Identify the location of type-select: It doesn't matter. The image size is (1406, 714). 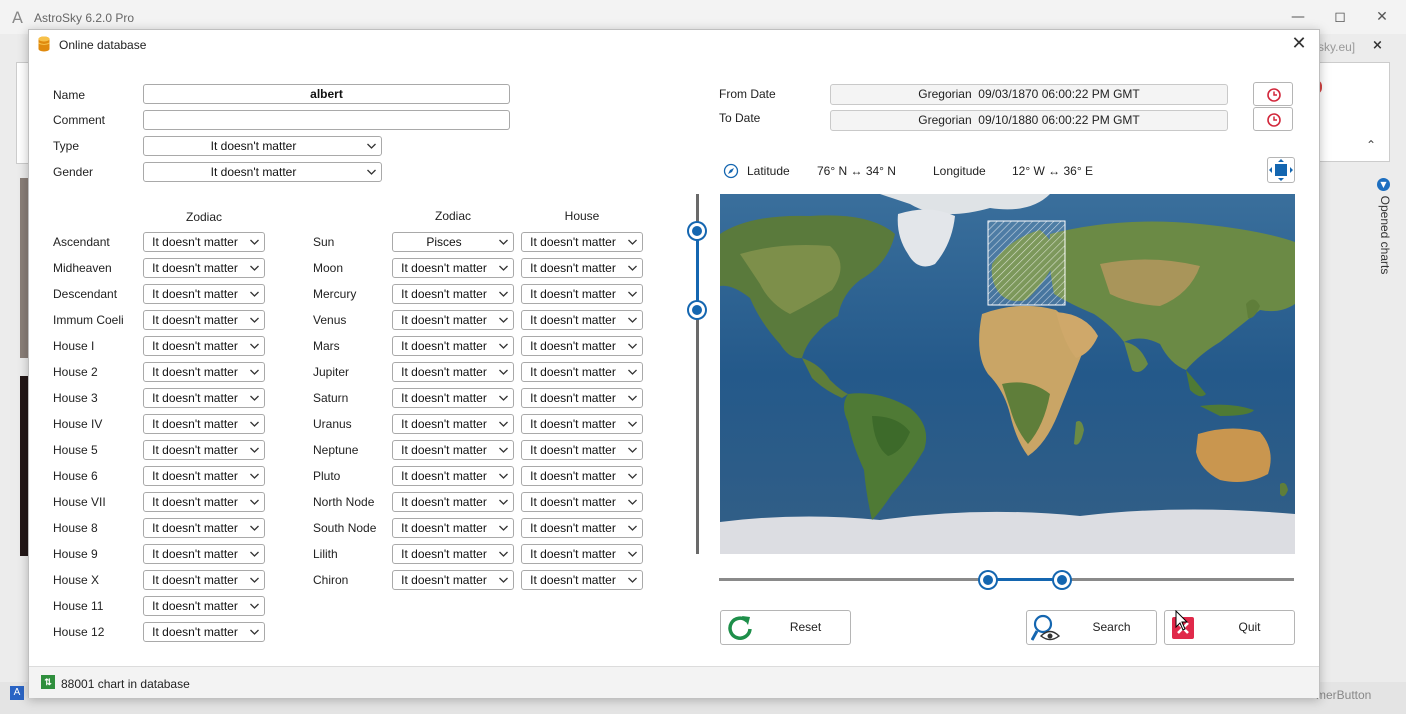
(262, 146).